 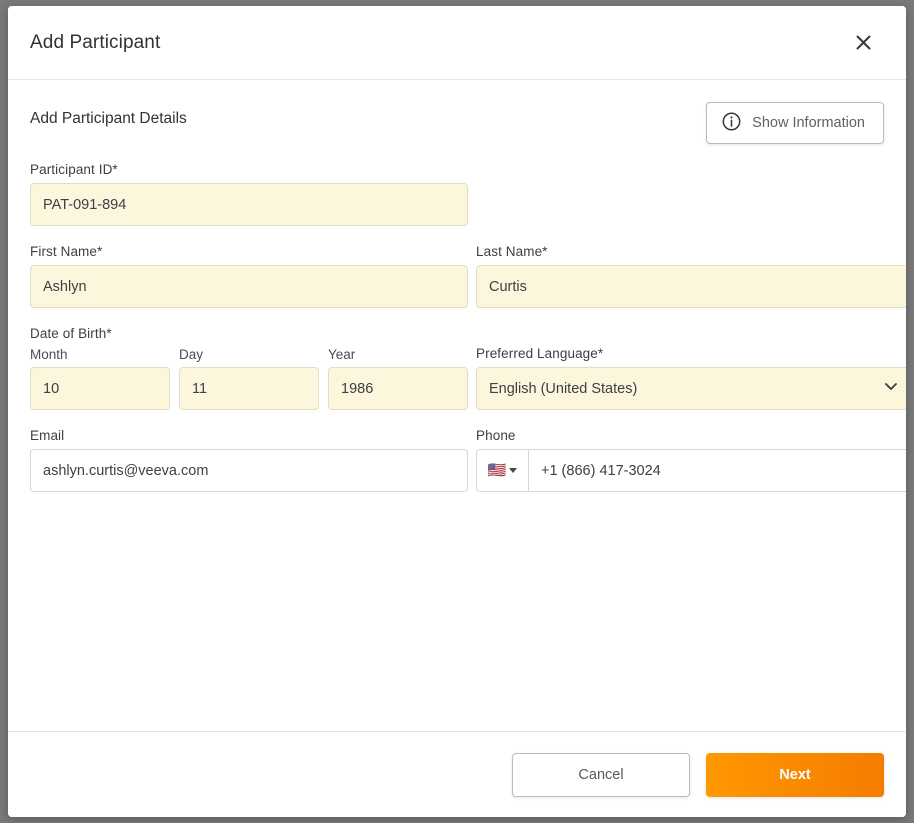 I want to click on date-of-birth-group: Month Day Year, so click(x=249, y=378).